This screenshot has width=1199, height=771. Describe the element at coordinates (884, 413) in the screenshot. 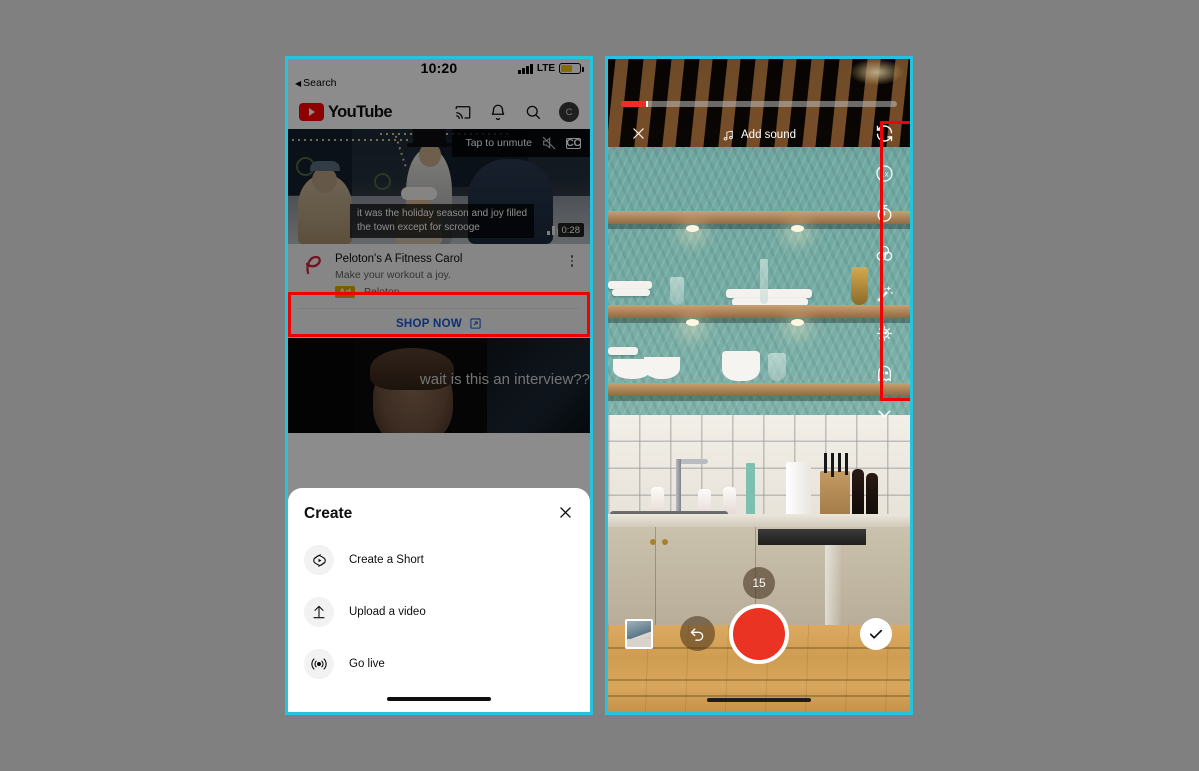

I see `chevron-down-icon` at that location.